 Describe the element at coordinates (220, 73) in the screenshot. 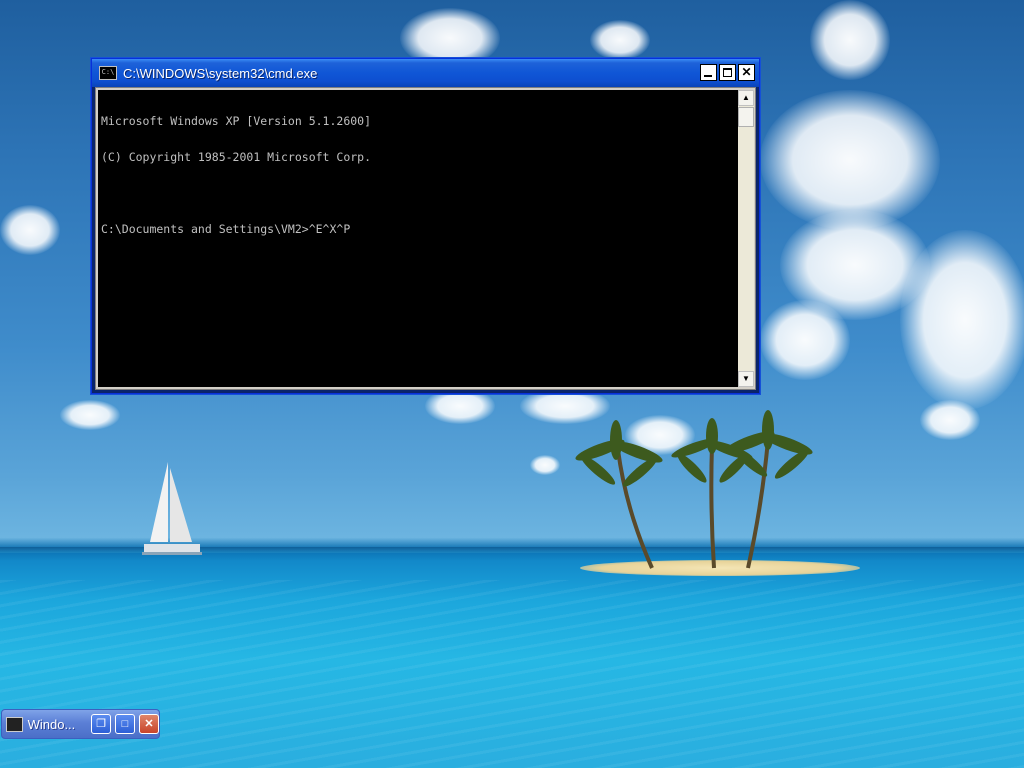

I see `window-title: C:\WINDOWS\system32\cmd.exe` at that location.